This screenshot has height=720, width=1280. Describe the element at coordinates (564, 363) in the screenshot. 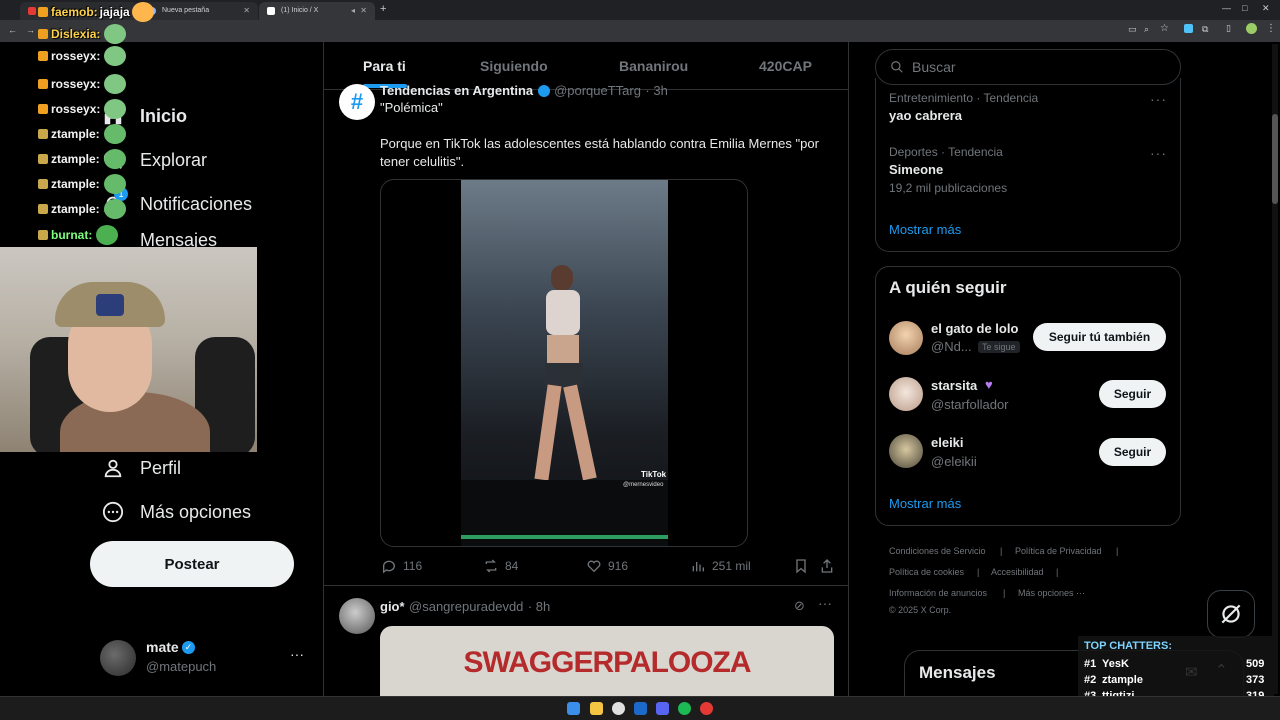

I see `post-video: TikTok @mernesvideo` at that location.